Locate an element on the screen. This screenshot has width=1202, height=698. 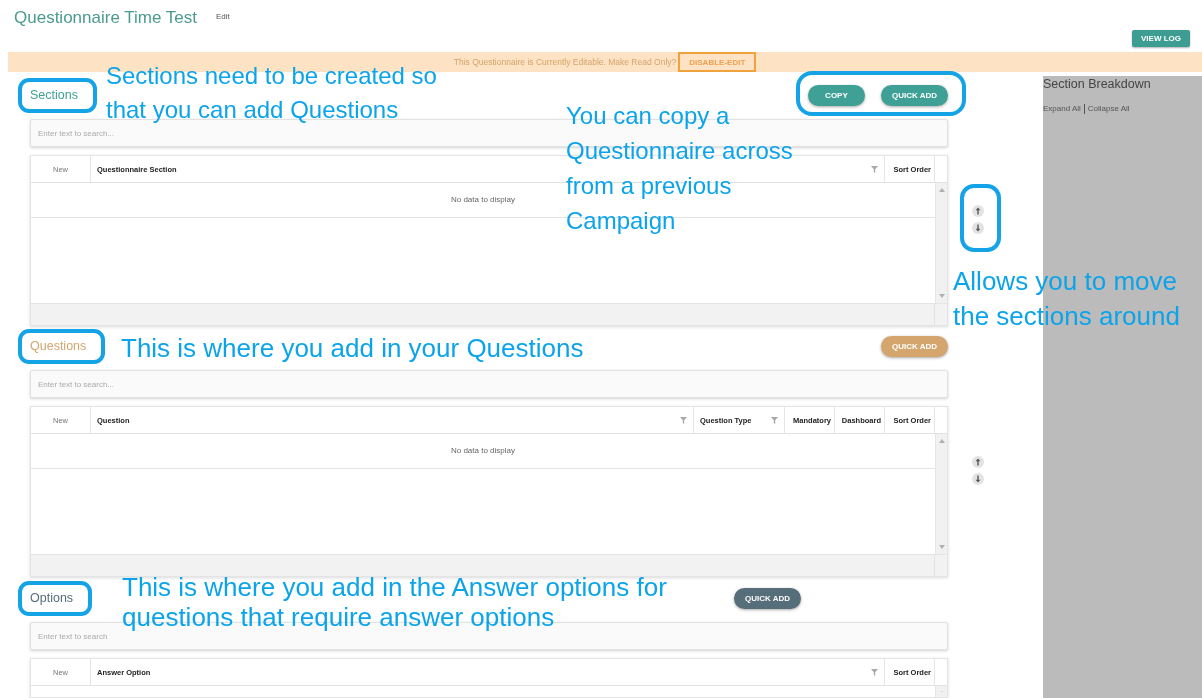
section-title: Questions is located at coordinates (62, 346).